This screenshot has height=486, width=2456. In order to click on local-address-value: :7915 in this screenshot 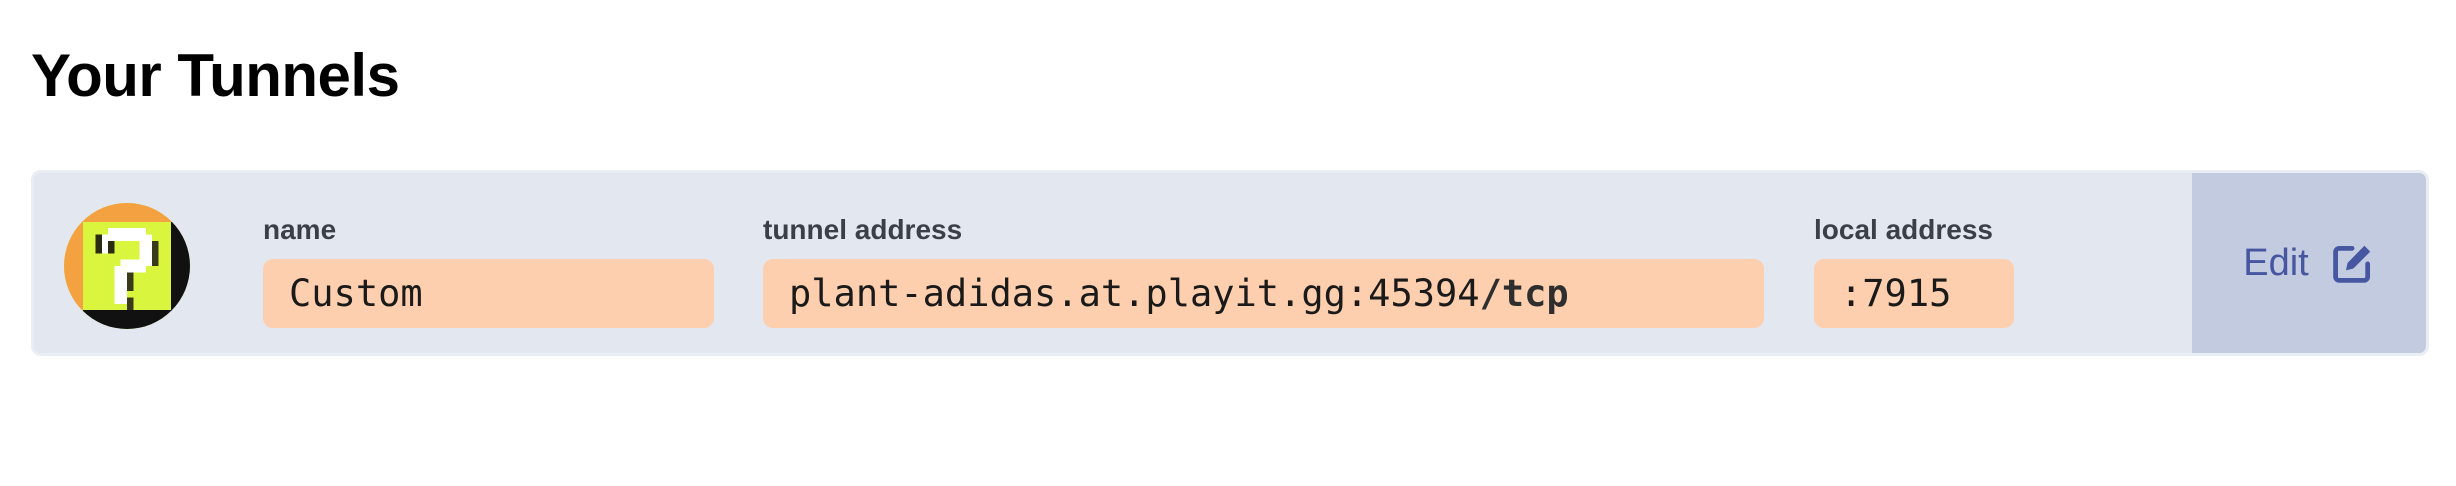, I will do `click(1914, 293)`.